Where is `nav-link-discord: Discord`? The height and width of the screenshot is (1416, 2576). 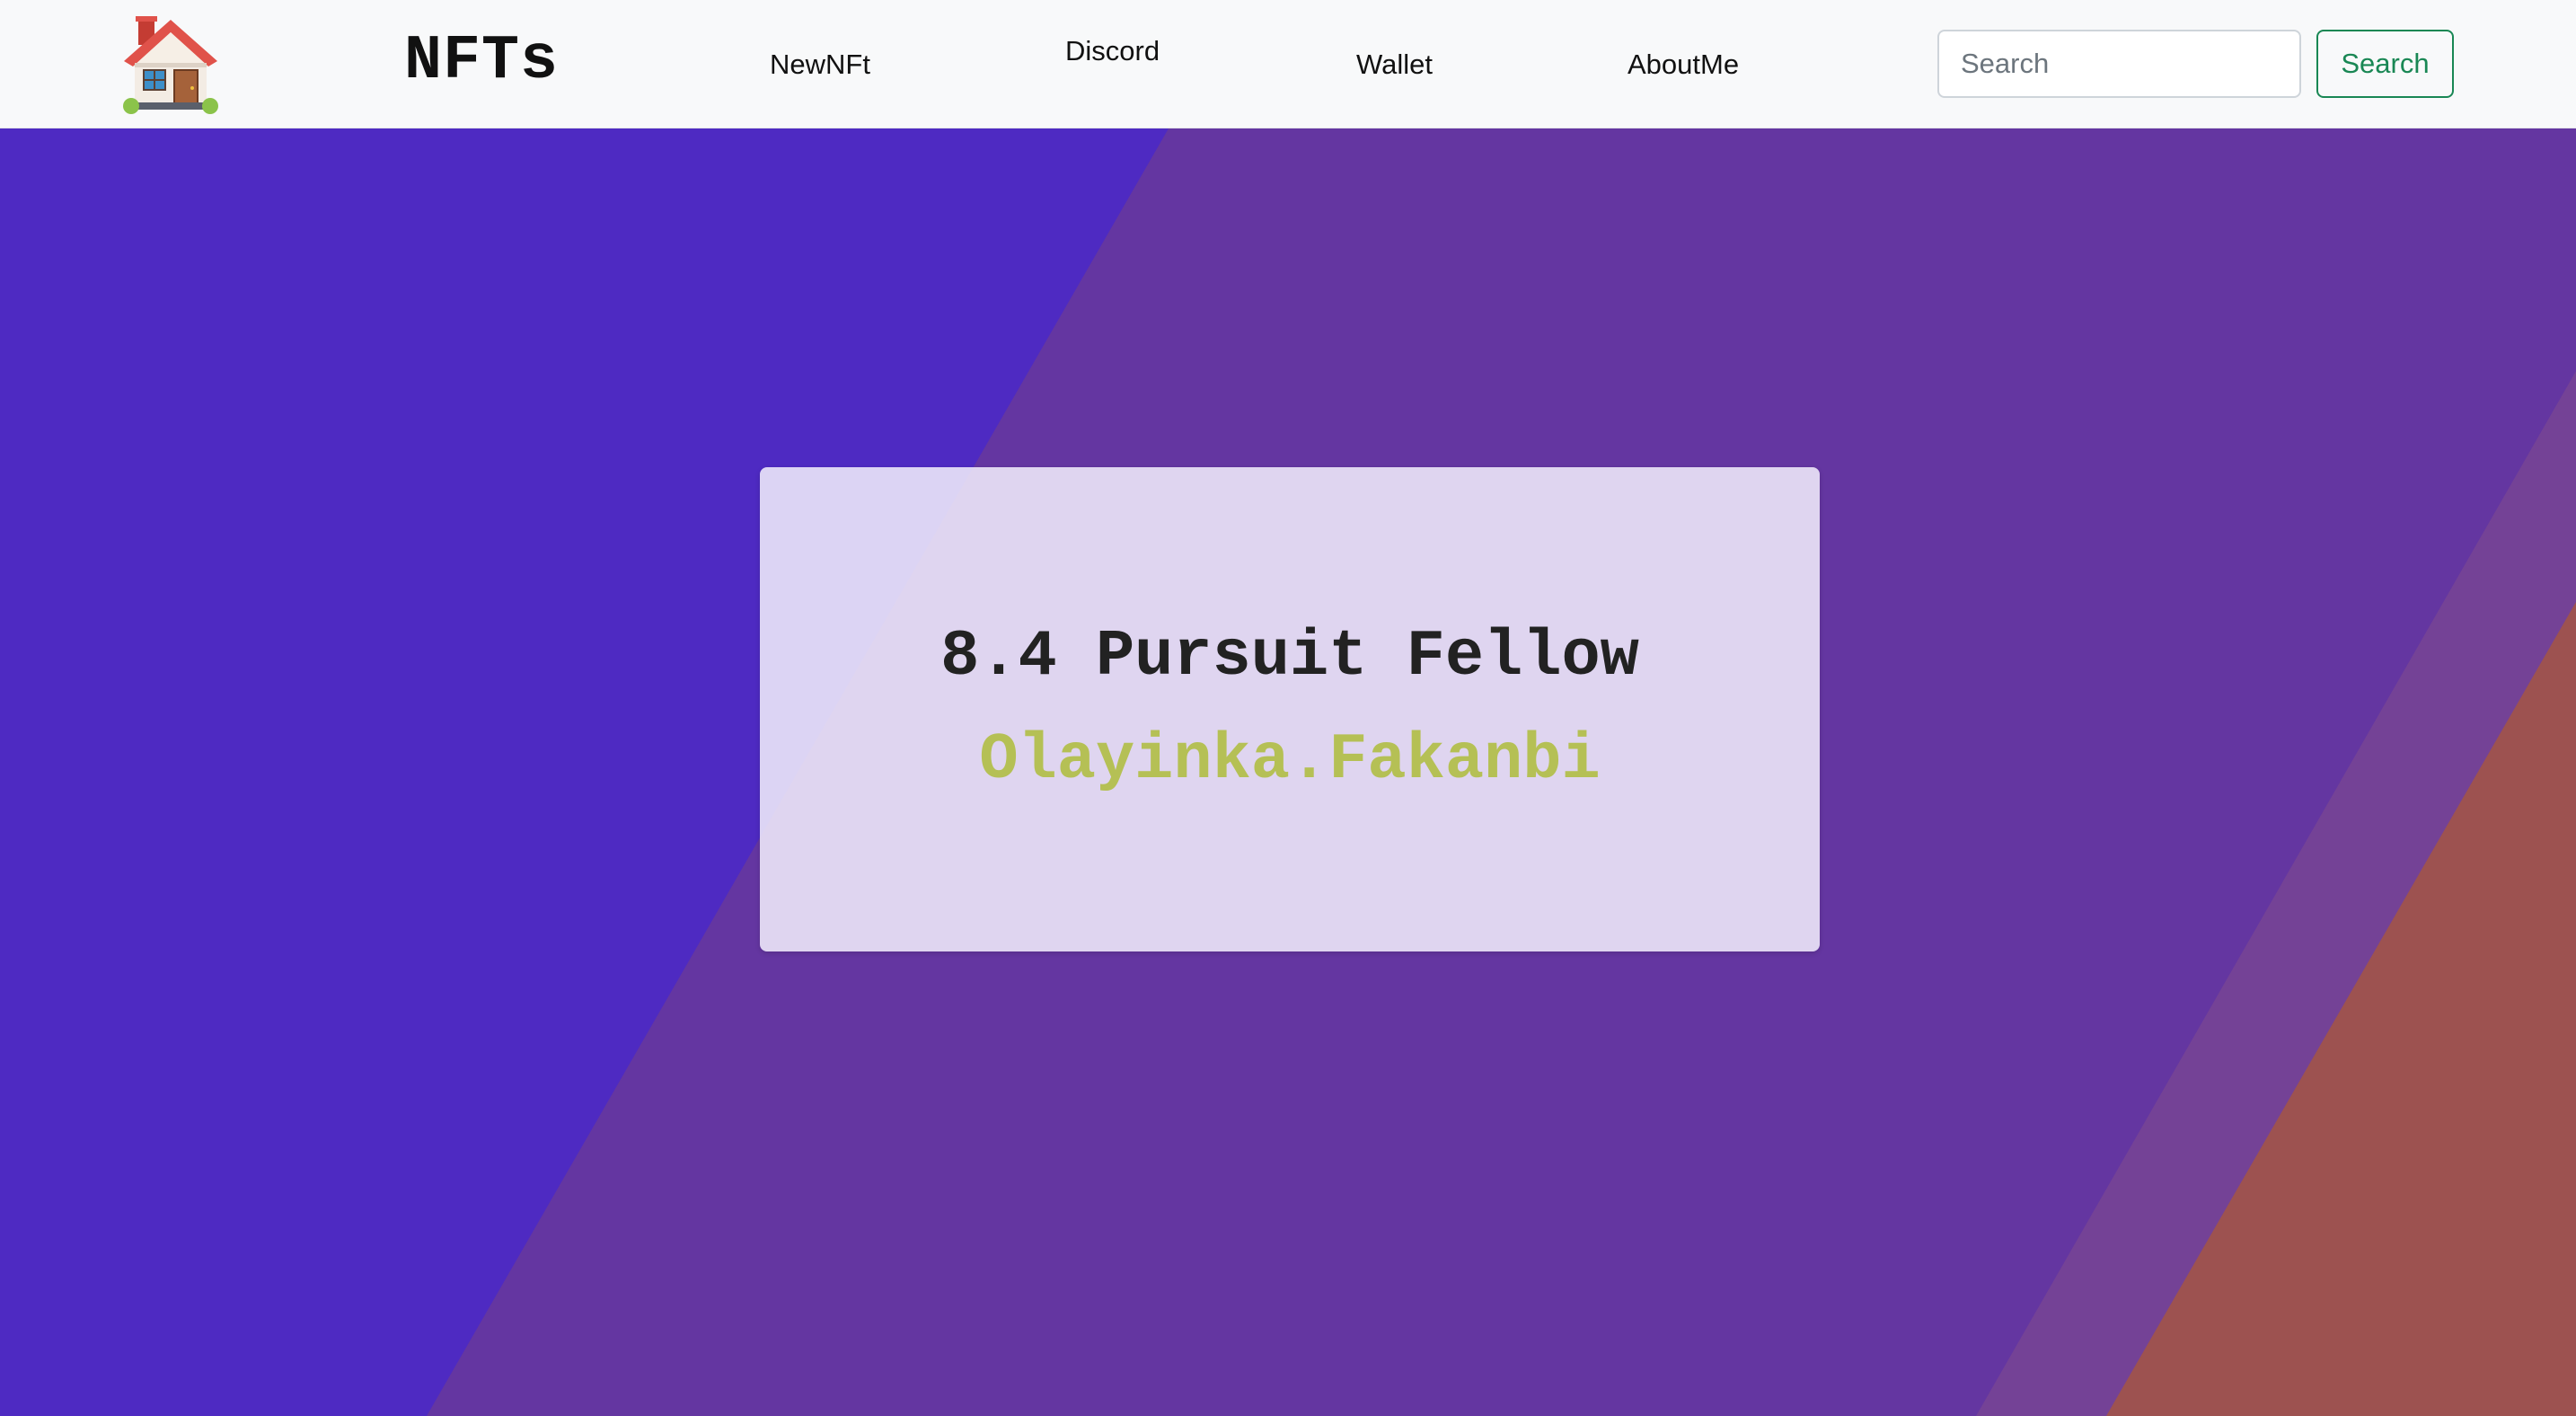
nav-link-discord: Discord is located at coordinates (1112, 51).